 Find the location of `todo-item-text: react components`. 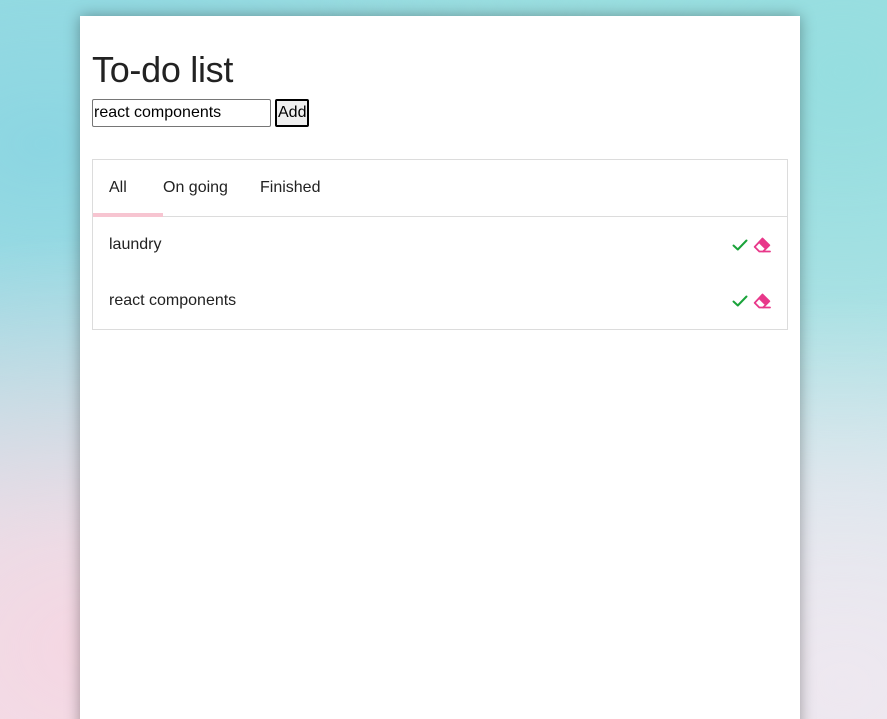

todo-item-text: react components is located at coordinates (173, 300).